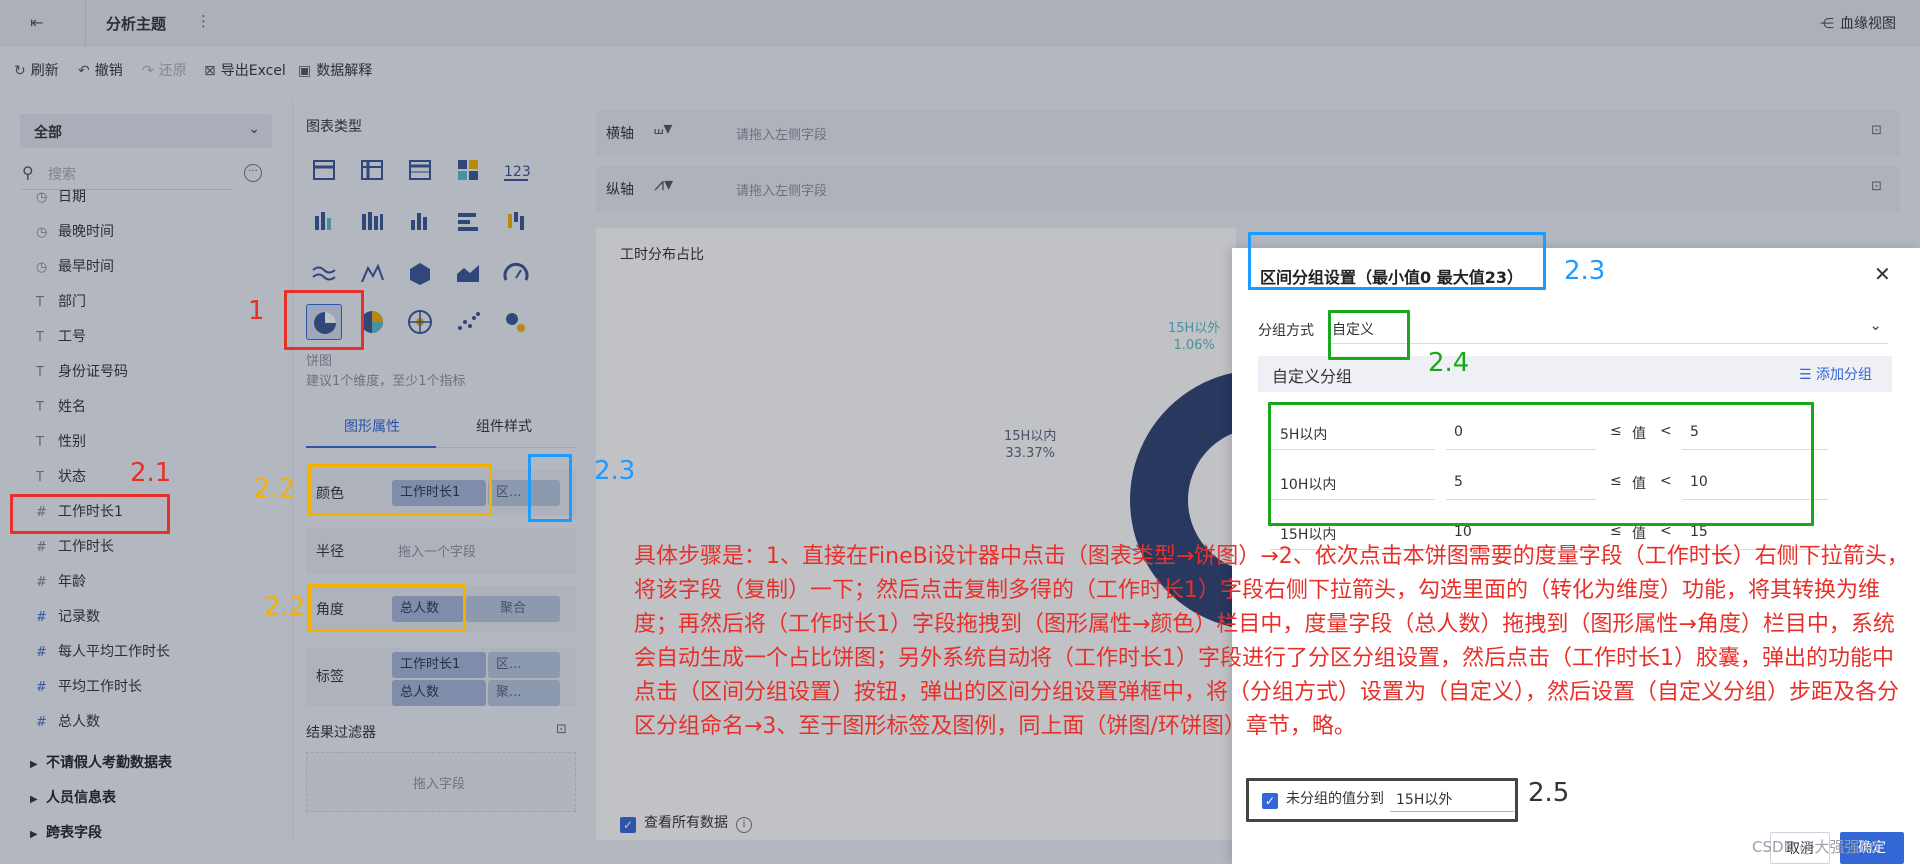  What do you see at coordinates (1699, 532) in the screenshot?
I see `group-max-value: 15` at bounding box center [1699, 532].